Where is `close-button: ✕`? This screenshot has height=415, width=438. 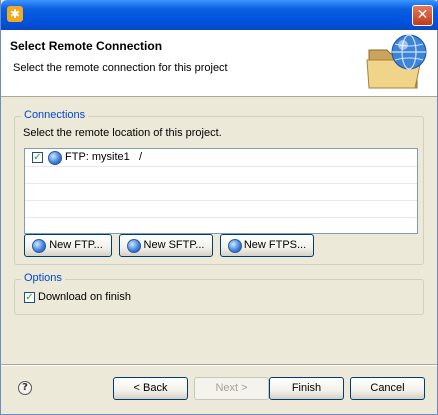
close-button: ✕ is located at coordinates (422, 15).